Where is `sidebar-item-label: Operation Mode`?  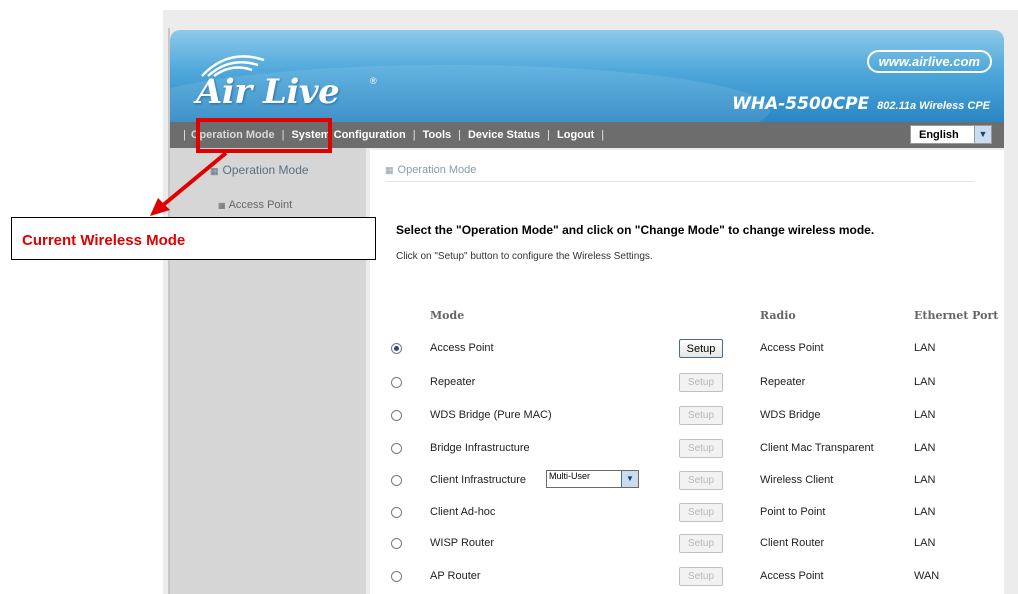 sidebar-item-label: Operation Mode is located at coordinates (265, 170).